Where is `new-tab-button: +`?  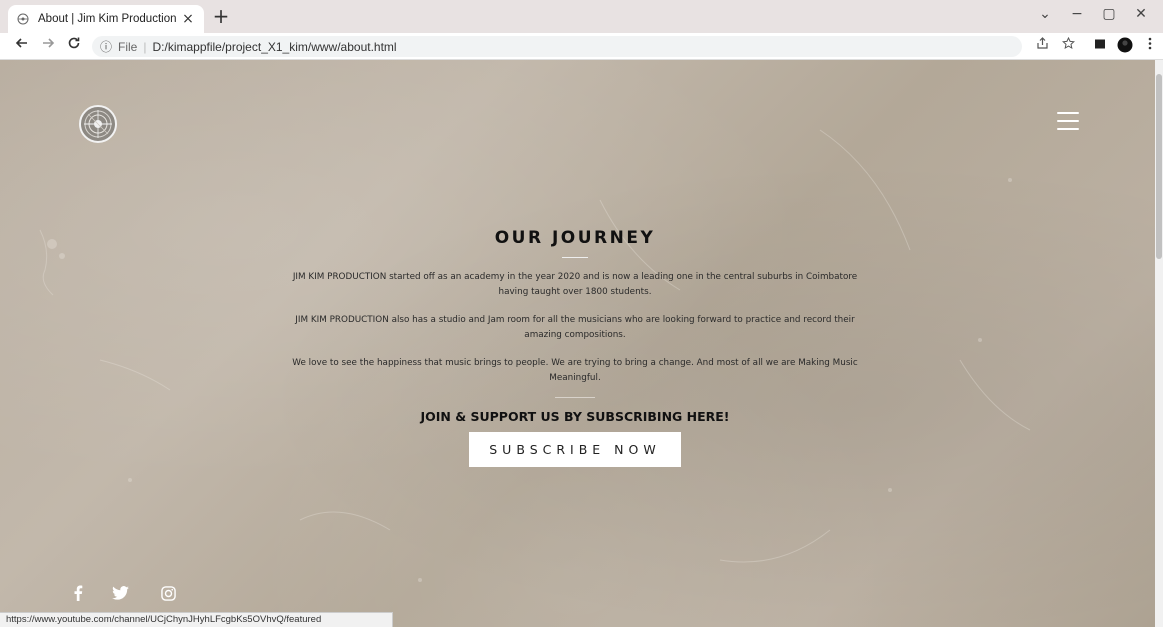 new-tab-button: + is located at coordinates (221, 17).